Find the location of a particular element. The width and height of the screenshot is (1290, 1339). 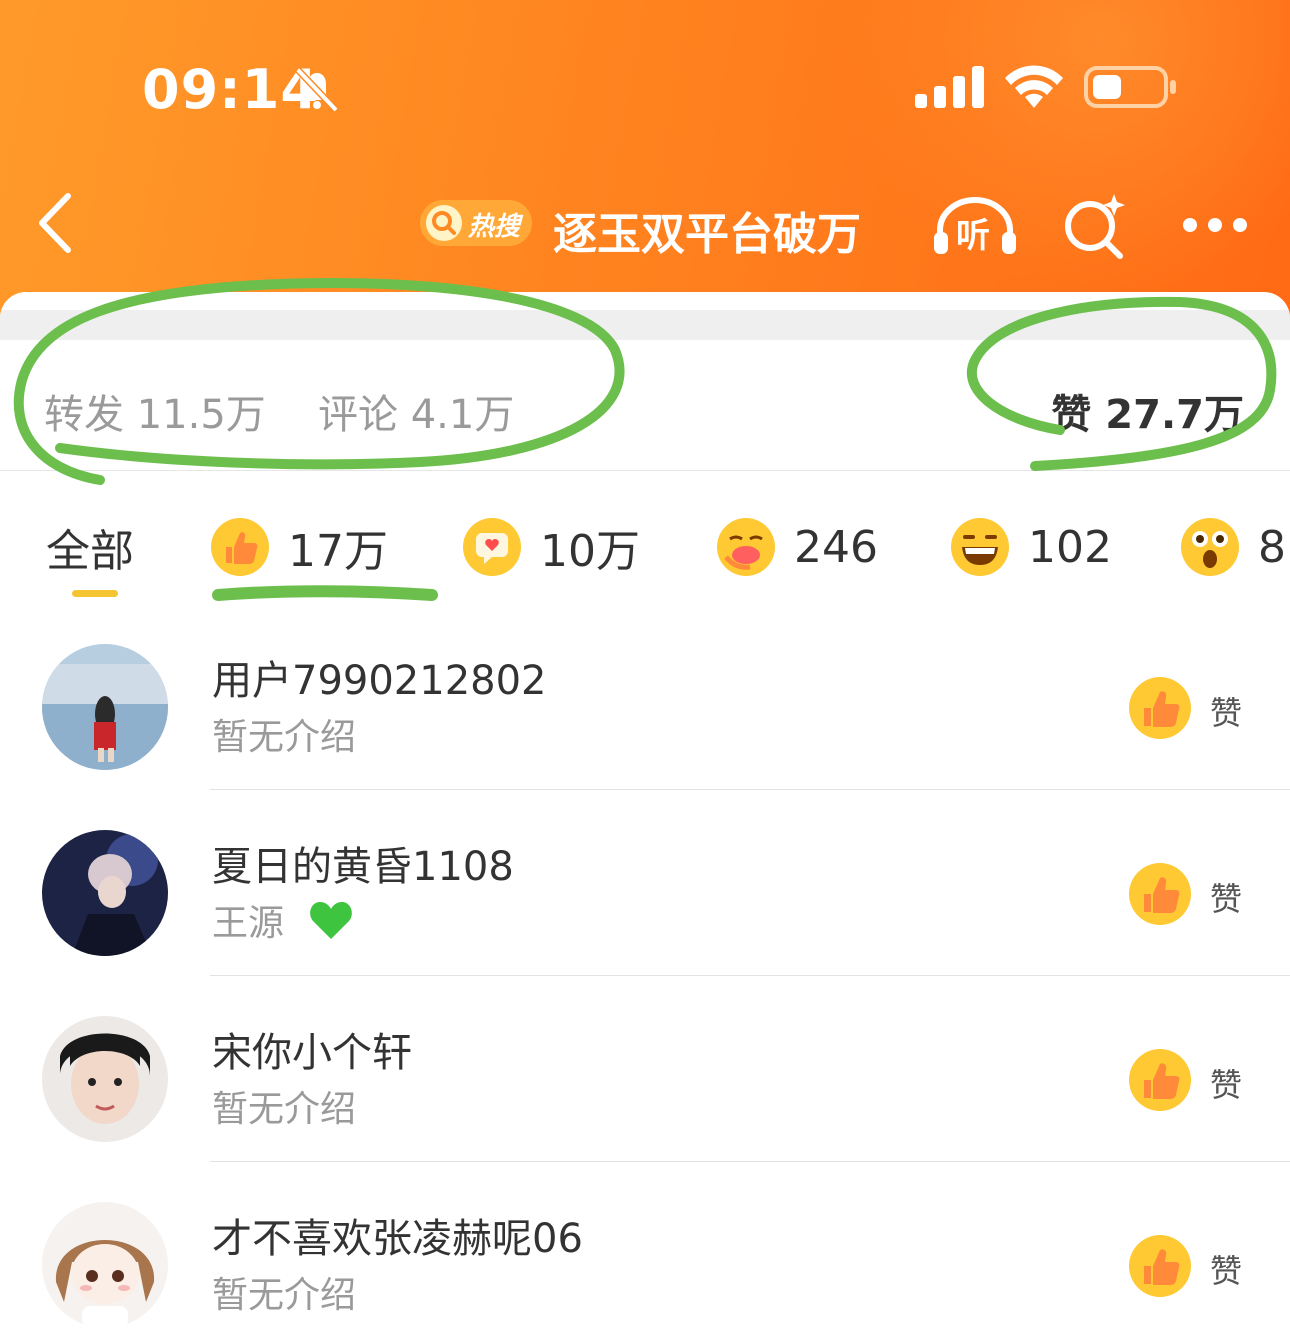

tab-blush: 246 is located at coordinates (797, 547).